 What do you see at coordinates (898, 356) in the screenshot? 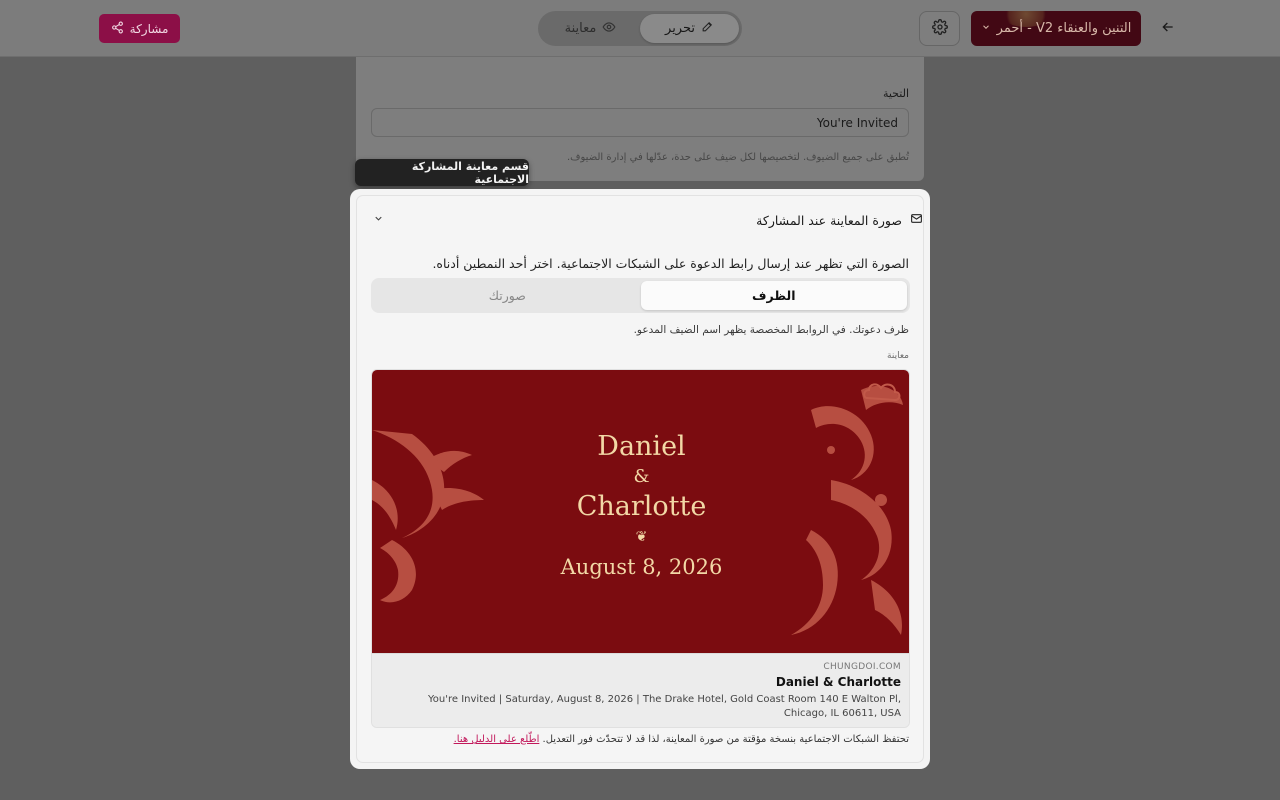
I see `preview-label: معاينة` at bounding box center [898, 356].